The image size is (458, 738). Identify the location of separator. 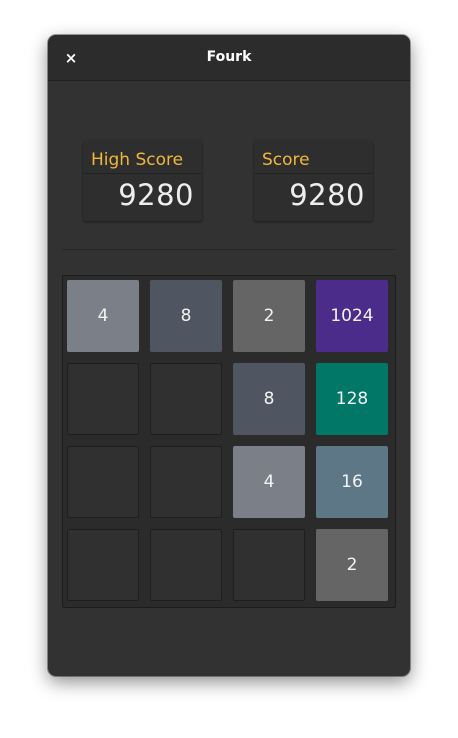
(229, 249).